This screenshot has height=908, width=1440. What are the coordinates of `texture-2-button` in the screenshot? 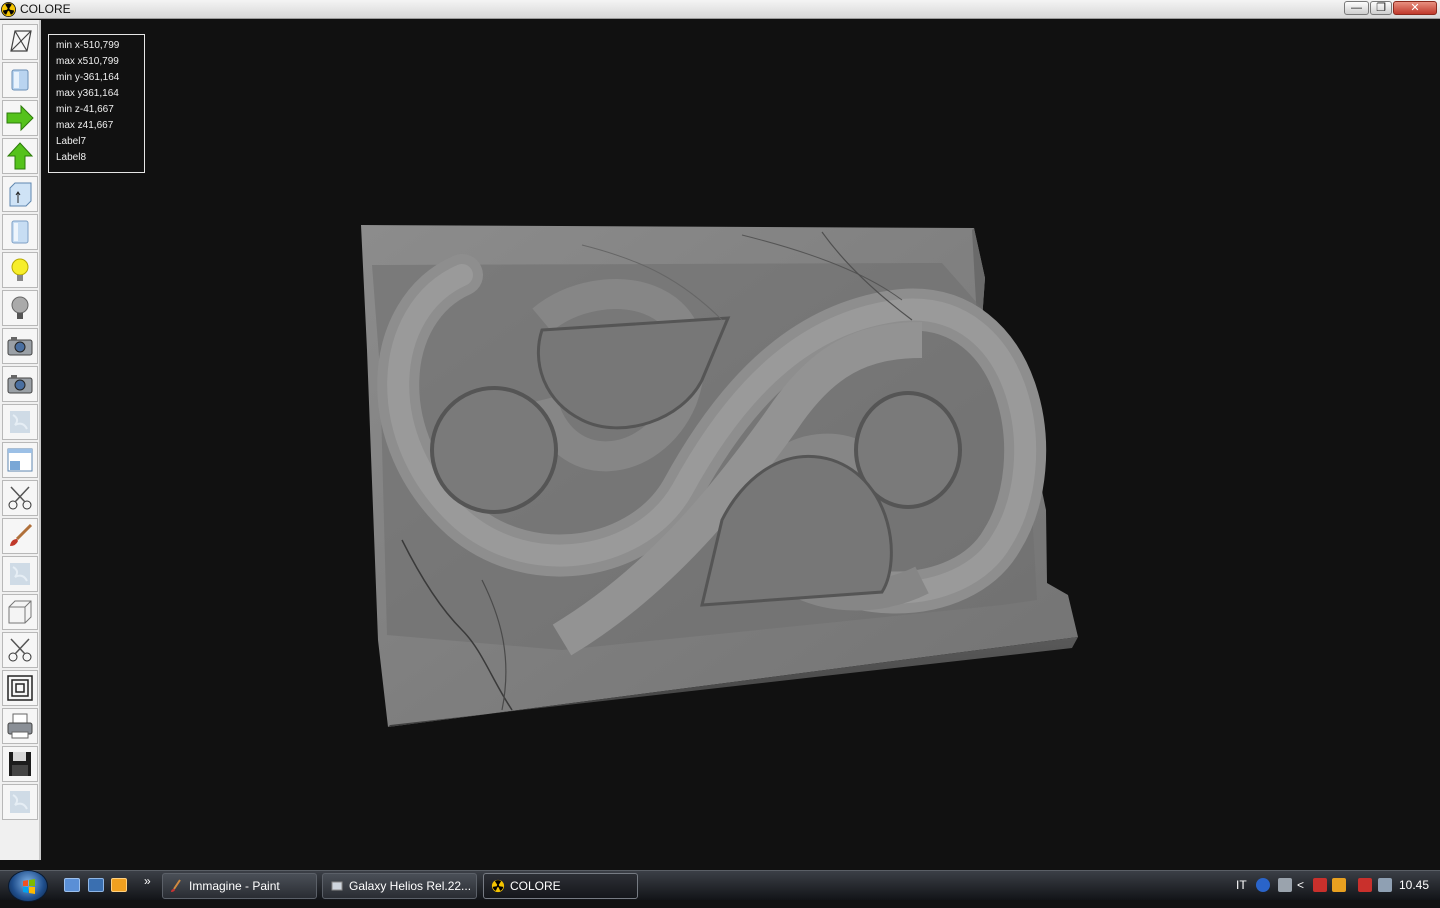 It's located at (20, 574).